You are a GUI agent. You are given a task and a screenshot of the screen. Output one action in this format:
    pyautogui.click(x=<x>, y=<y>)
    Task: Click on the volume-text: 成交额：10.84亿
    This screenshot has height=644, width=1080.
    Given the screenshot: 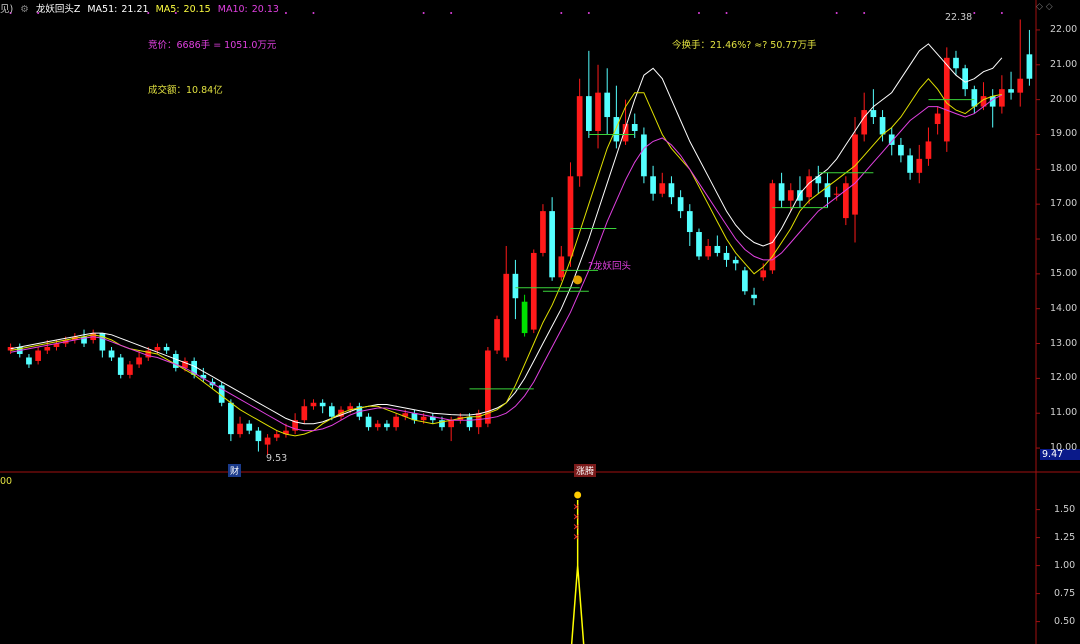 What is the action you would take?
    pyautogui.click(x=185, y=90)
    